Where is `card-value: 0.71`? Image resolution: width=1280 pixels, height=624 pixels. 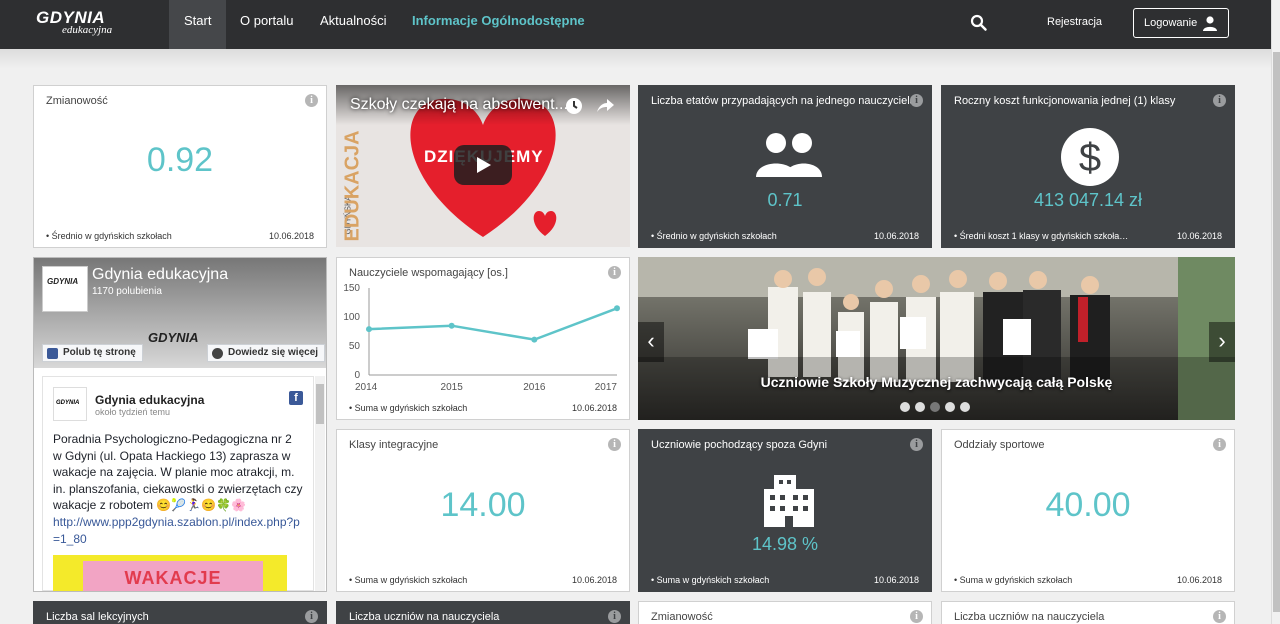
card-value: 0.71 is located at coordinates (785, 200).